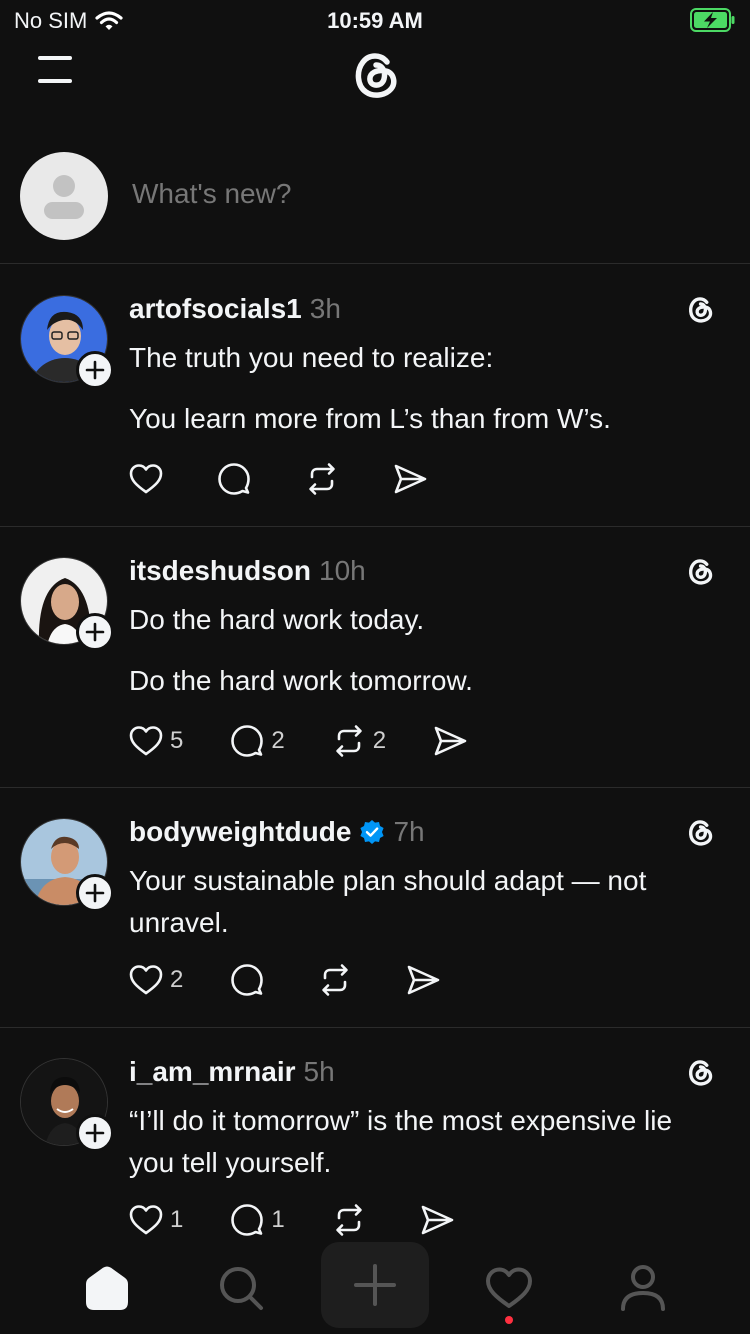 The image size is (750, 1334). I want to click on like-count: 1, so click(177, 1219).